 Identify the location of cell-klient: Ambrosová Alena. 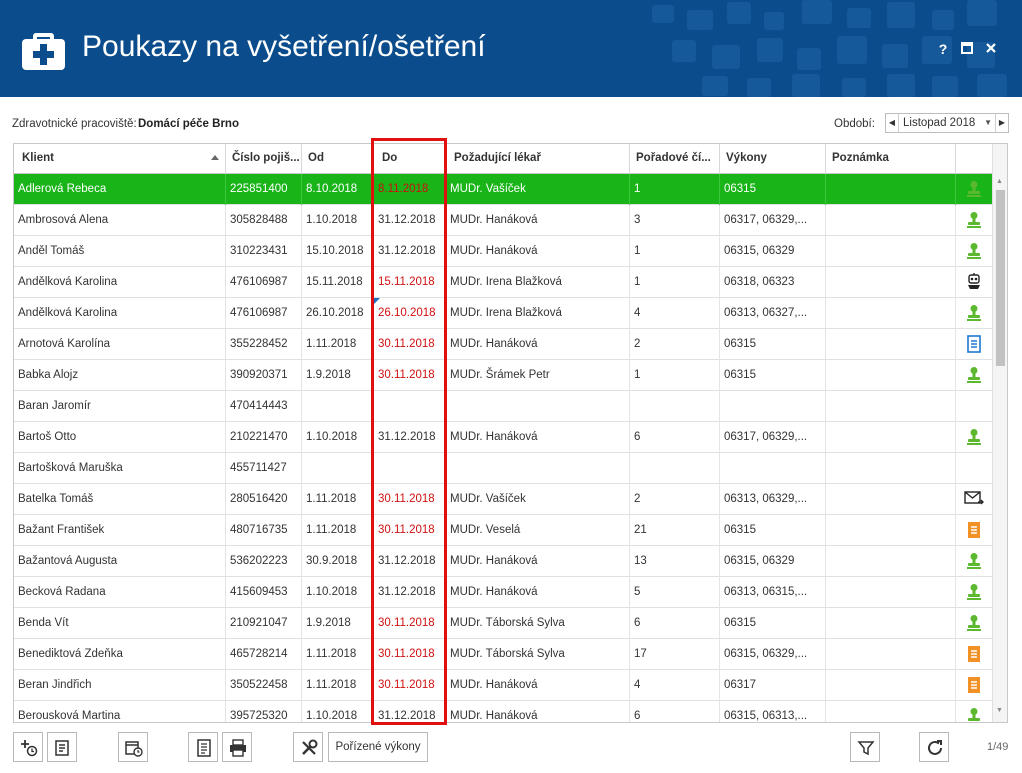
(120, 220).